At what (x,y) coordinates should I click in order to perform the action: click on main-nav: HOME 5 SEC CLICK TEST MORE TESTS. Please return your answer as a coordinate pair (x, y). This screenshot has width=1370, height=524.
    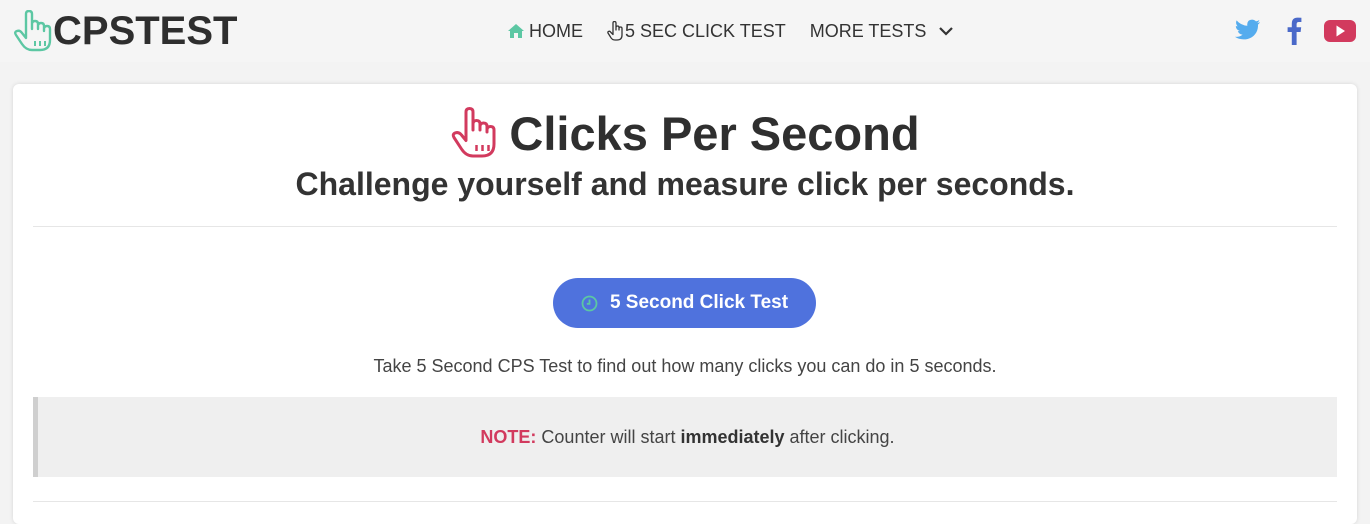
    Looking at the image, I should click on (742, 31).